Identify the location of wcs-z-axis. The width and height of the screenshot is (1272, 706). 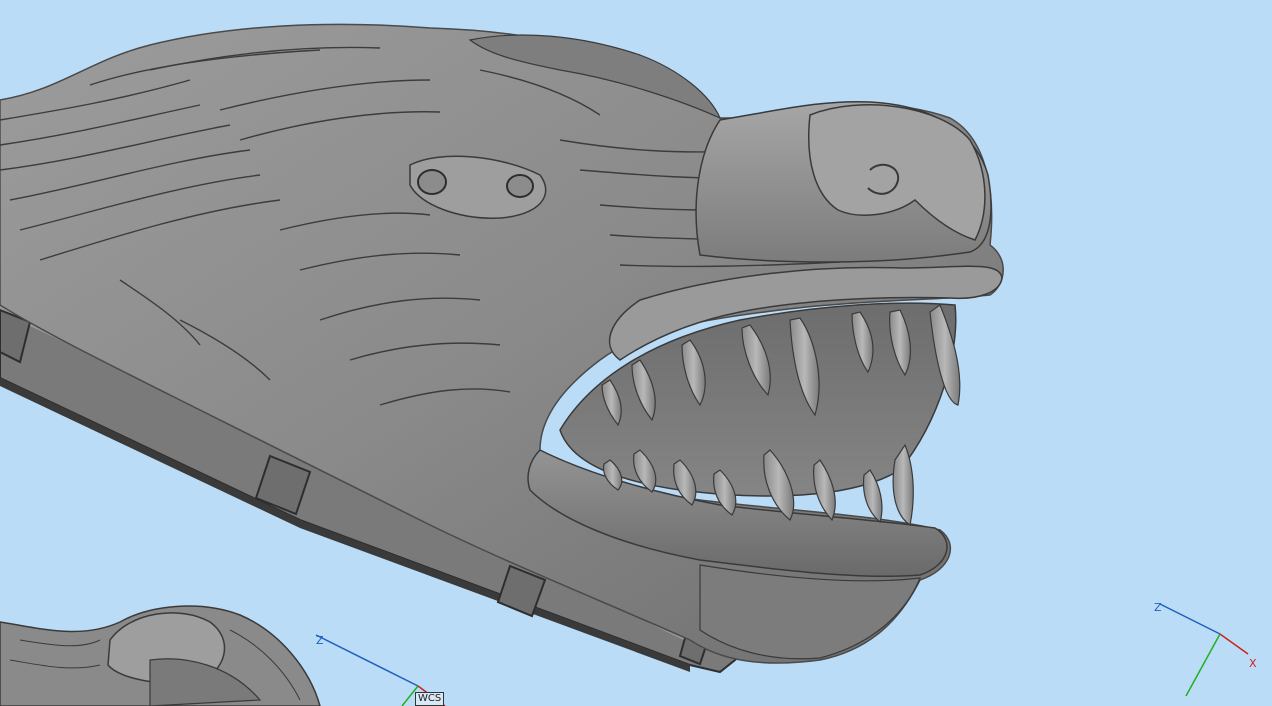
(367, 660).